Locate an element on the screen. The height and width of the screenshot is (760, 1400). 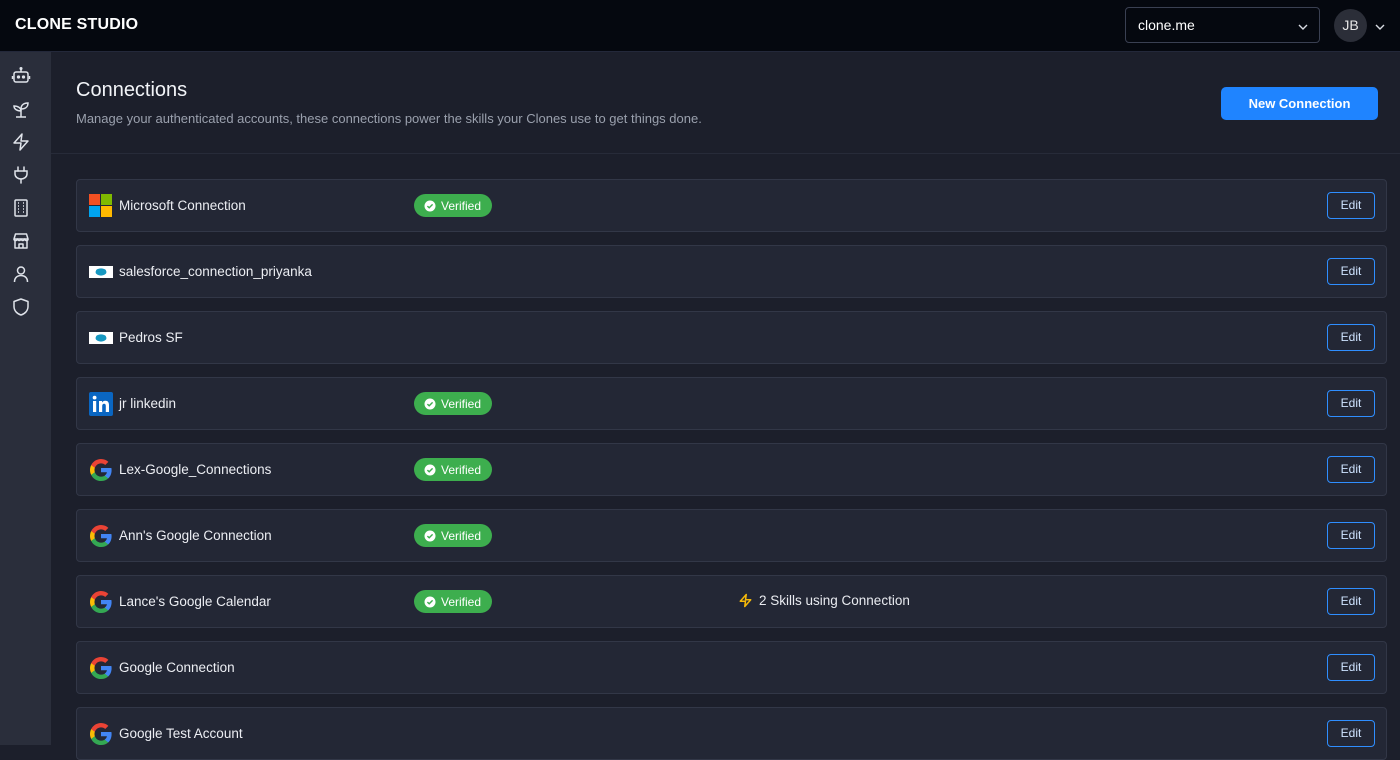
connection-row: Microsoft Connection Verified Edit is located at coordinates (731, 205).